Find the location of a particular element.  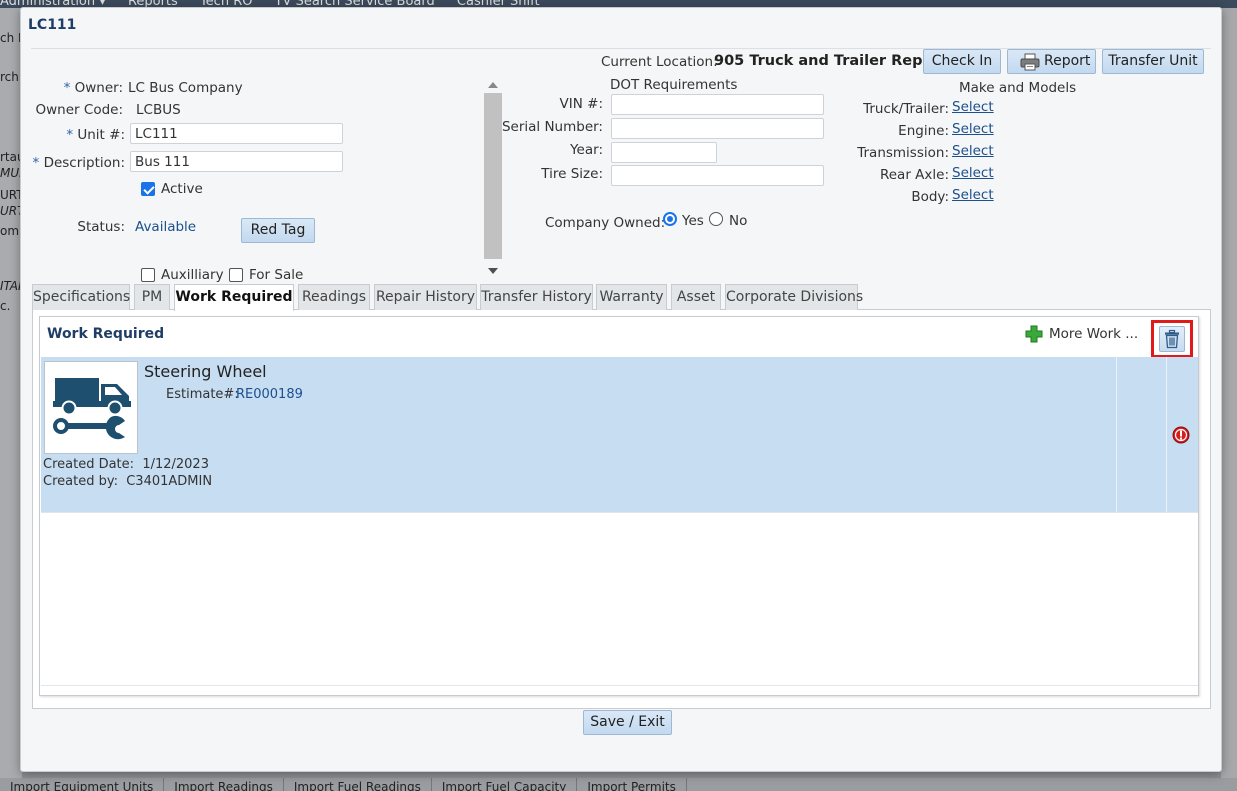

make-models-title: Make and Models is located at coordinates (1018, 88).